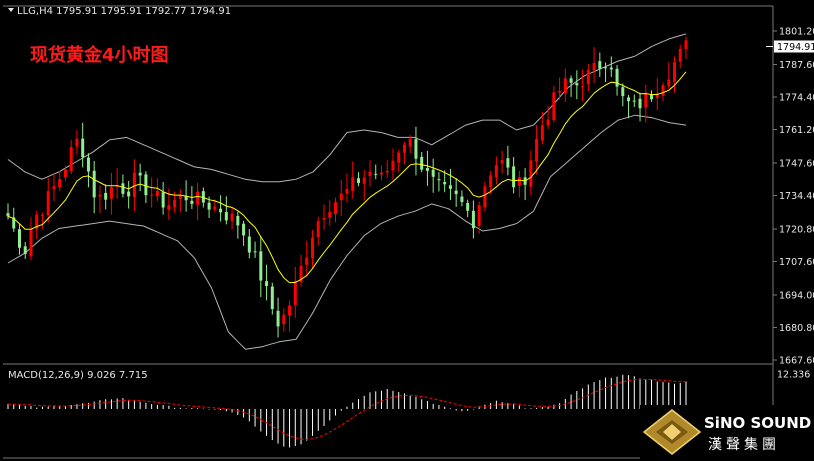 Image resolution: width=814 pixels, height=461 pixels. Describe the element at coordinates (796, 196) in the screenshot. I see `price-tick-label: 1734.40` at that location.